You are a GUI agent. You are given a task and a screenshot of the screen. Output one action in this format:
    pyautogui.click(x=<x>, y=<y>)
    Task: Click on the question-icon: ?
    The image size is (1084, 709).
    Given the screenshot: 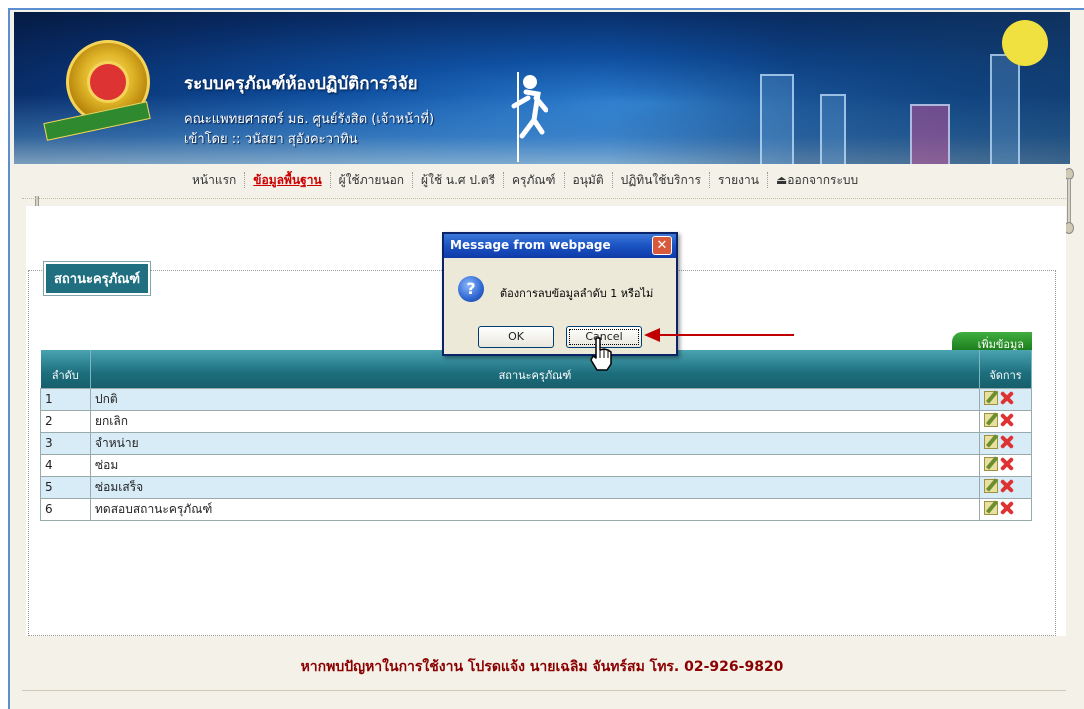 What is the action you would take?
    pyautogui.click(x=471, y=289)
    